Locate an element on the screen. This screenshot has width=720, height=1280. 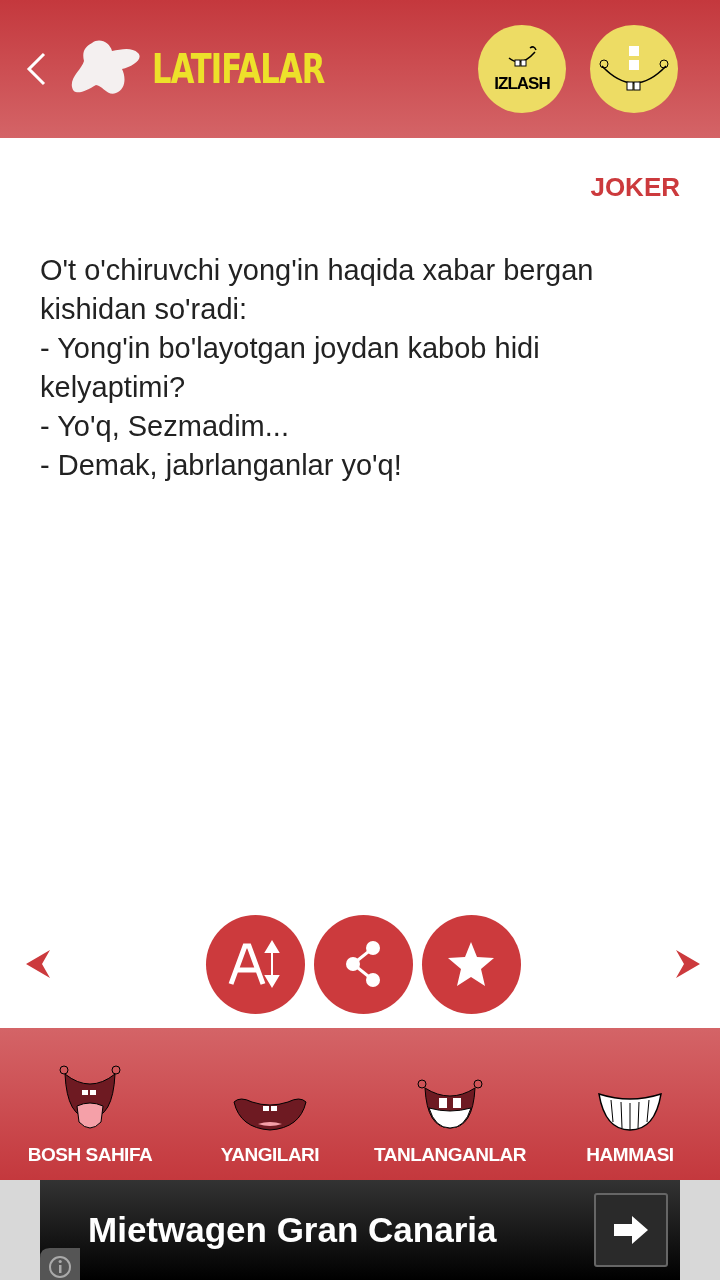
search-button: IZLASH is located at coordinates (522, 69).